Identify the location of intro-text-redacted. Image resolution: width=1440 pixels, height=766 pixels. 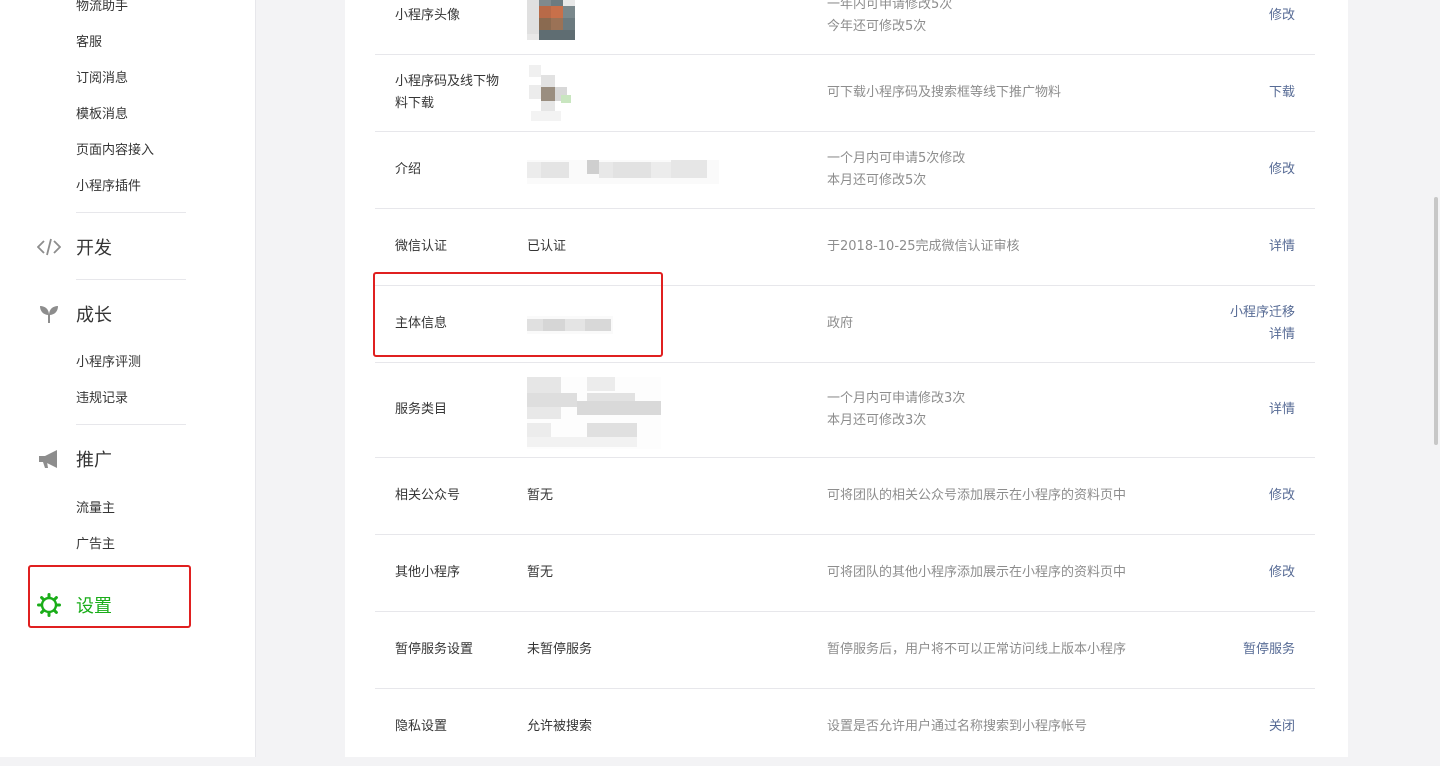
(623, 172).